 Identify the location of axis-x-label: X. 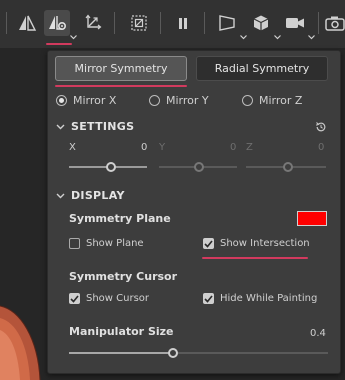
(72, 147).